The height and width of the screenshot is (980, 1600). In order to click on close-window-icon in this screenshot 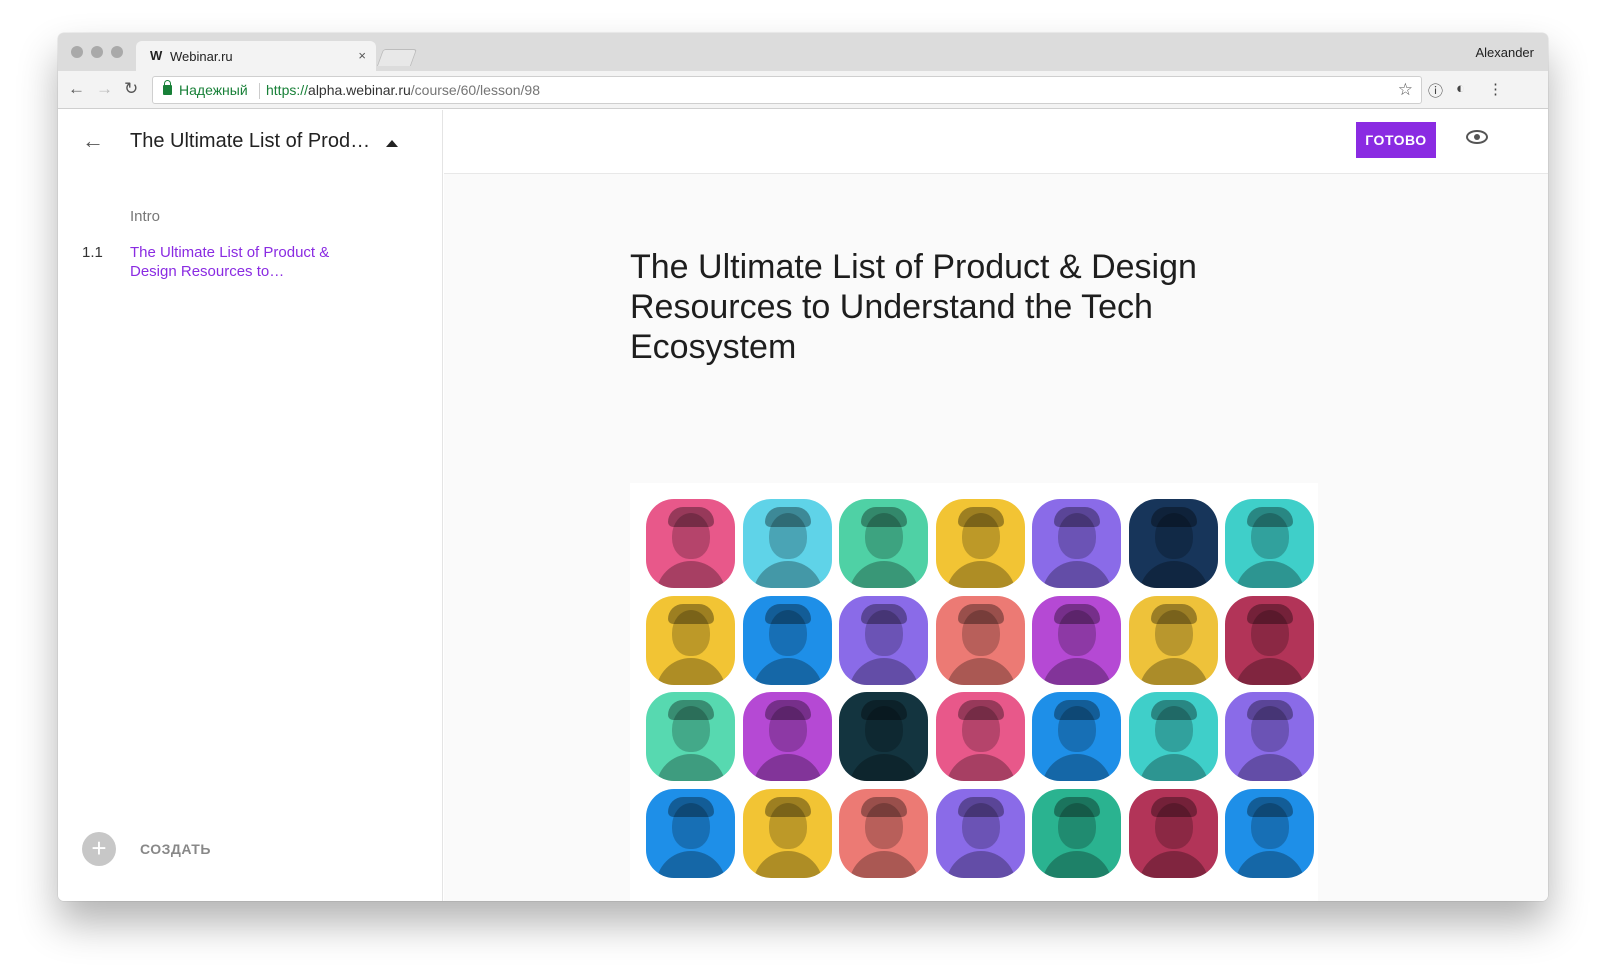, I will do `click(77, 52)`.